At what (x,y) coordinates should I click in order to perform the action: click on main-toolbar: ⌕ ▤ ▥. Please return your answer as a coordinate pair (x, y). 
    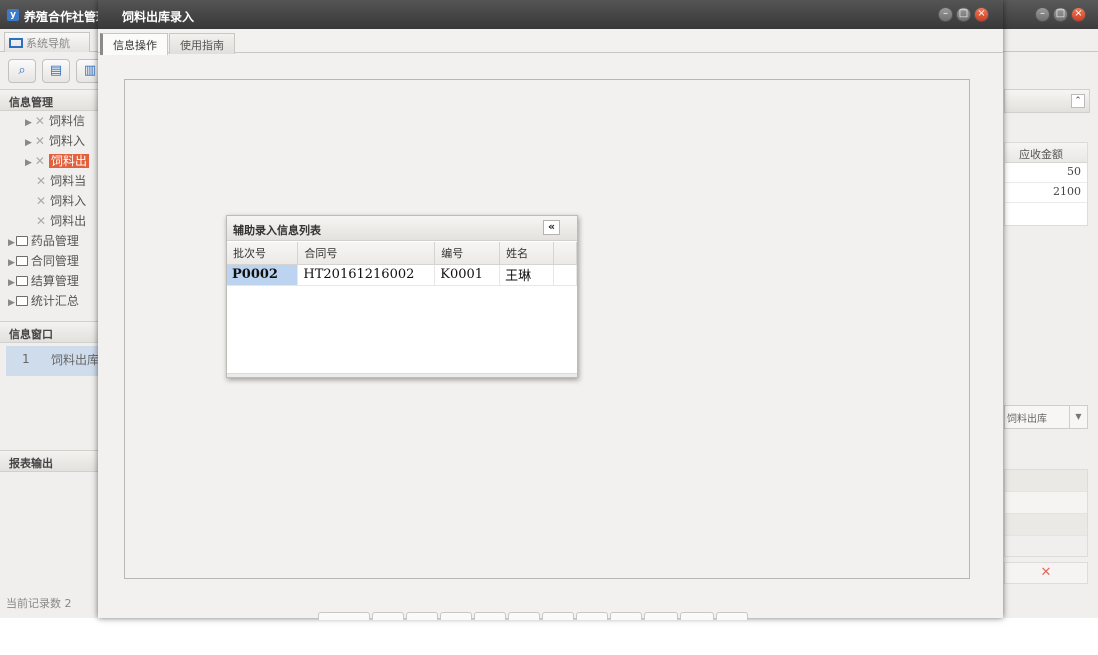
    Looking at the image, I should click on (56, 71).